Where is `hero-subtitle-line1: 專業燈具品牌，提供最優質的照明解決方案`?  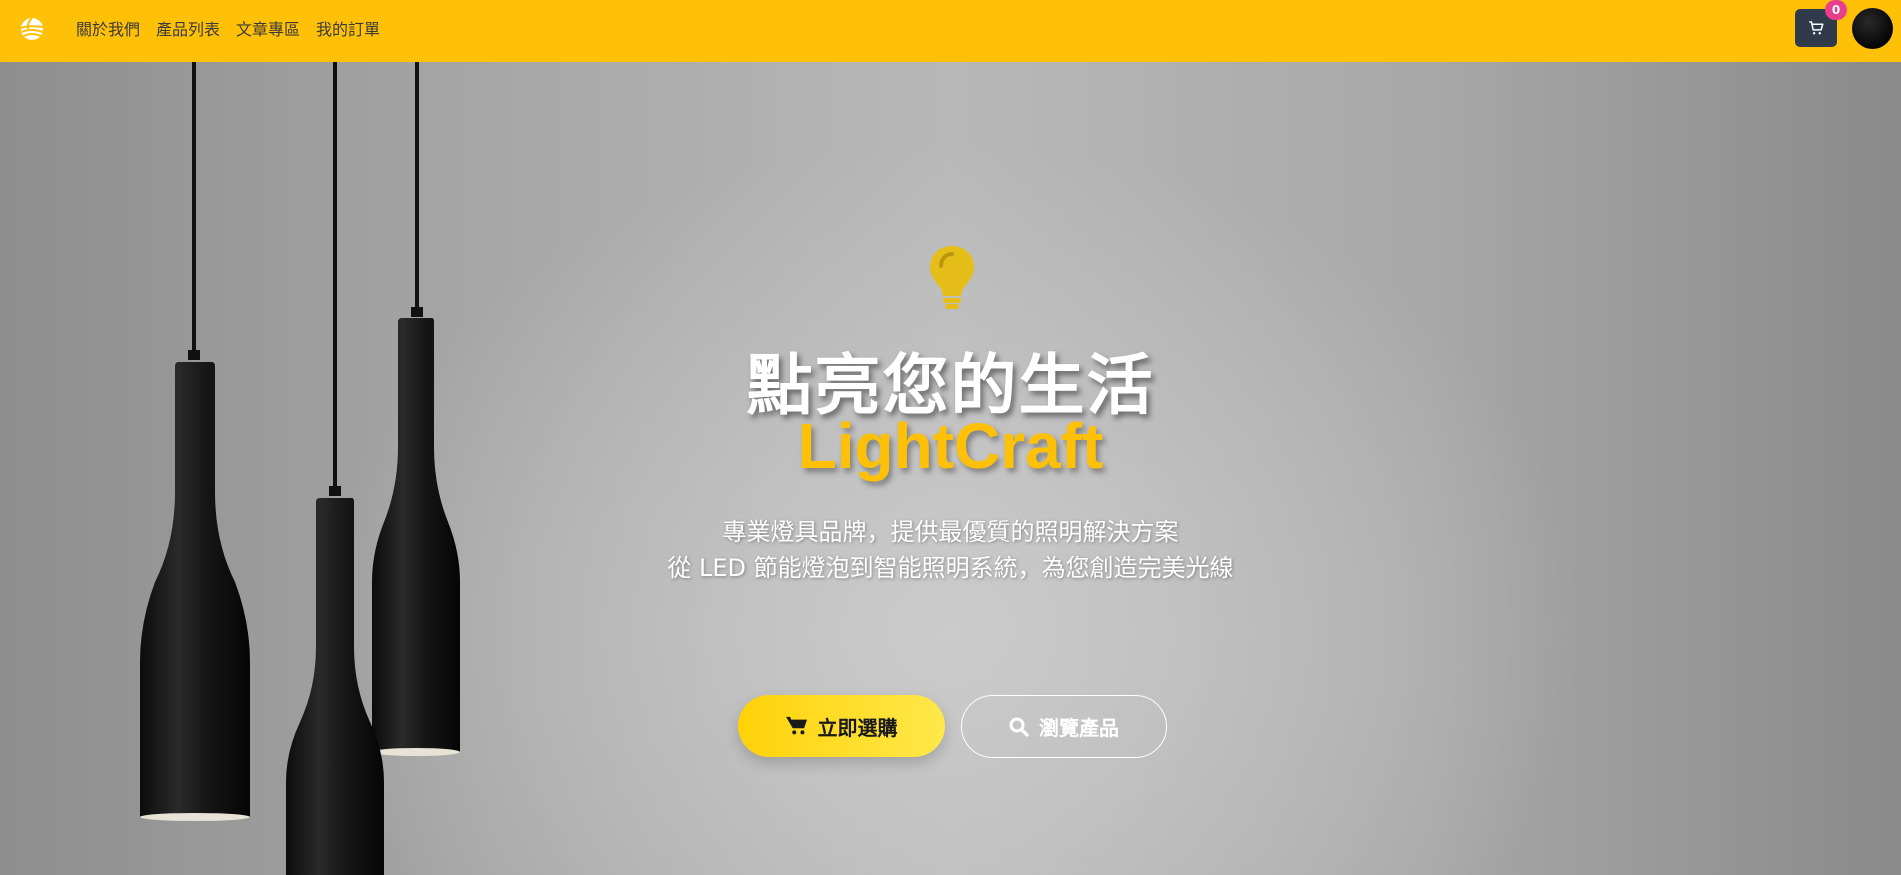 hero-subtitle-line1: 專業燈具品牌，提供最優質的照明解決方案 is located at coordinates (950, 532).